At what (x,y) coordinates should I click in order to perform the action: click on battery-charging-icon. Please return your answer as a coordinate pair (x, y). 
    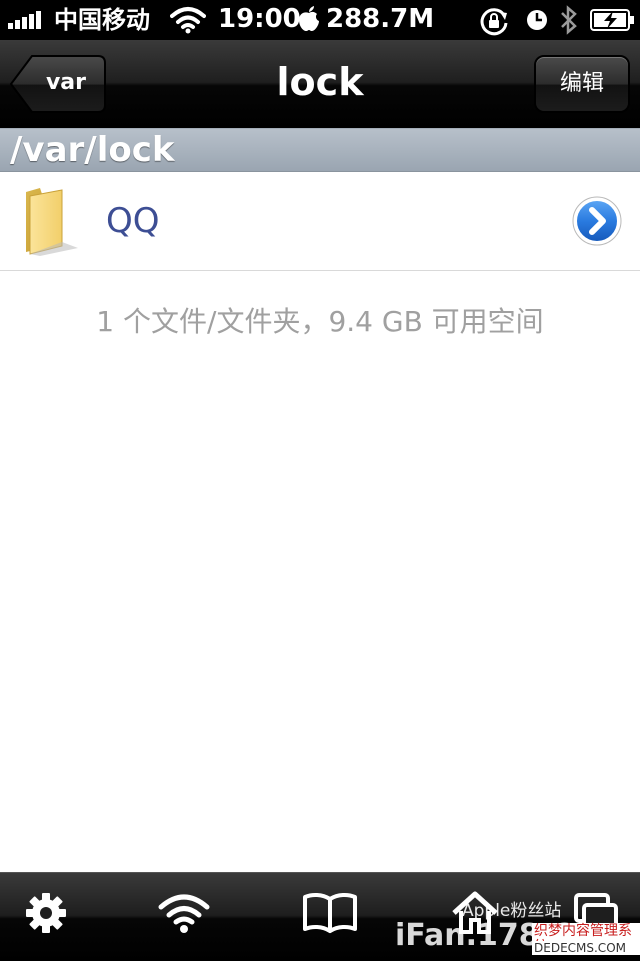
    Looking at the image, I should click on (612, 20).